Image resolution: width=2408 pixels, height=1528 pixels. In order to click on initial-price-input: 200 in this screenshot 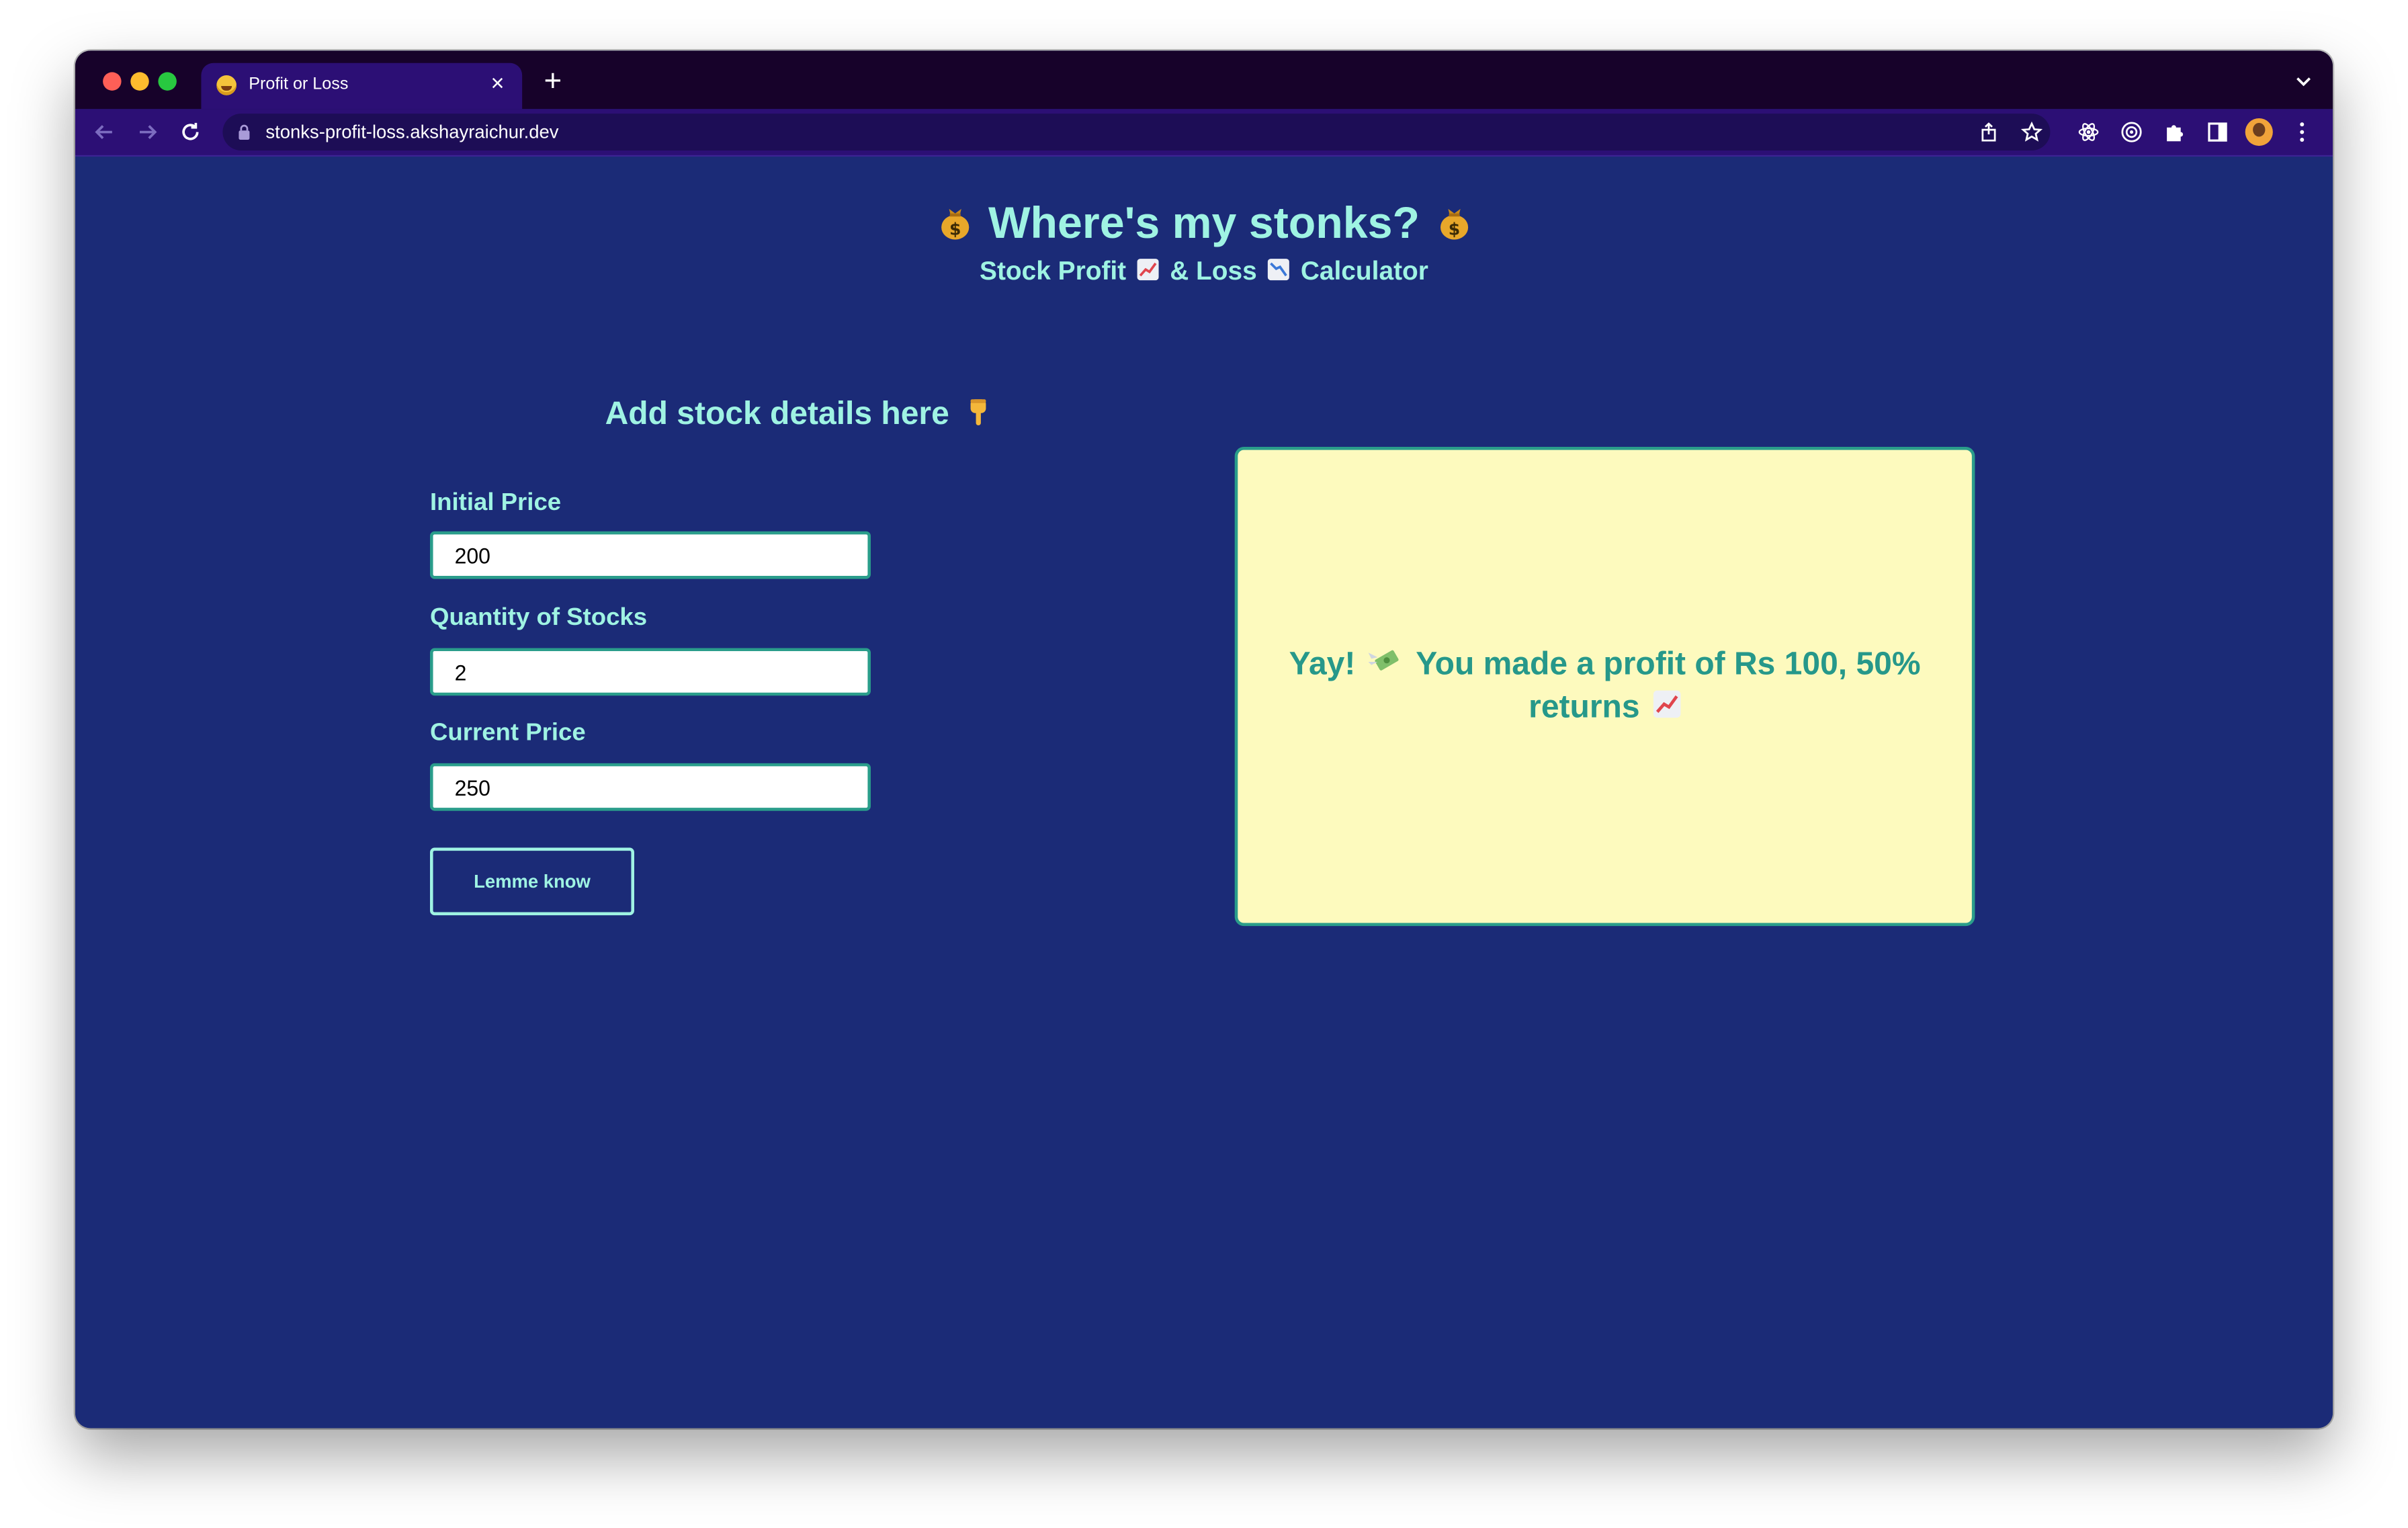, I will do `click(650, 555)`.